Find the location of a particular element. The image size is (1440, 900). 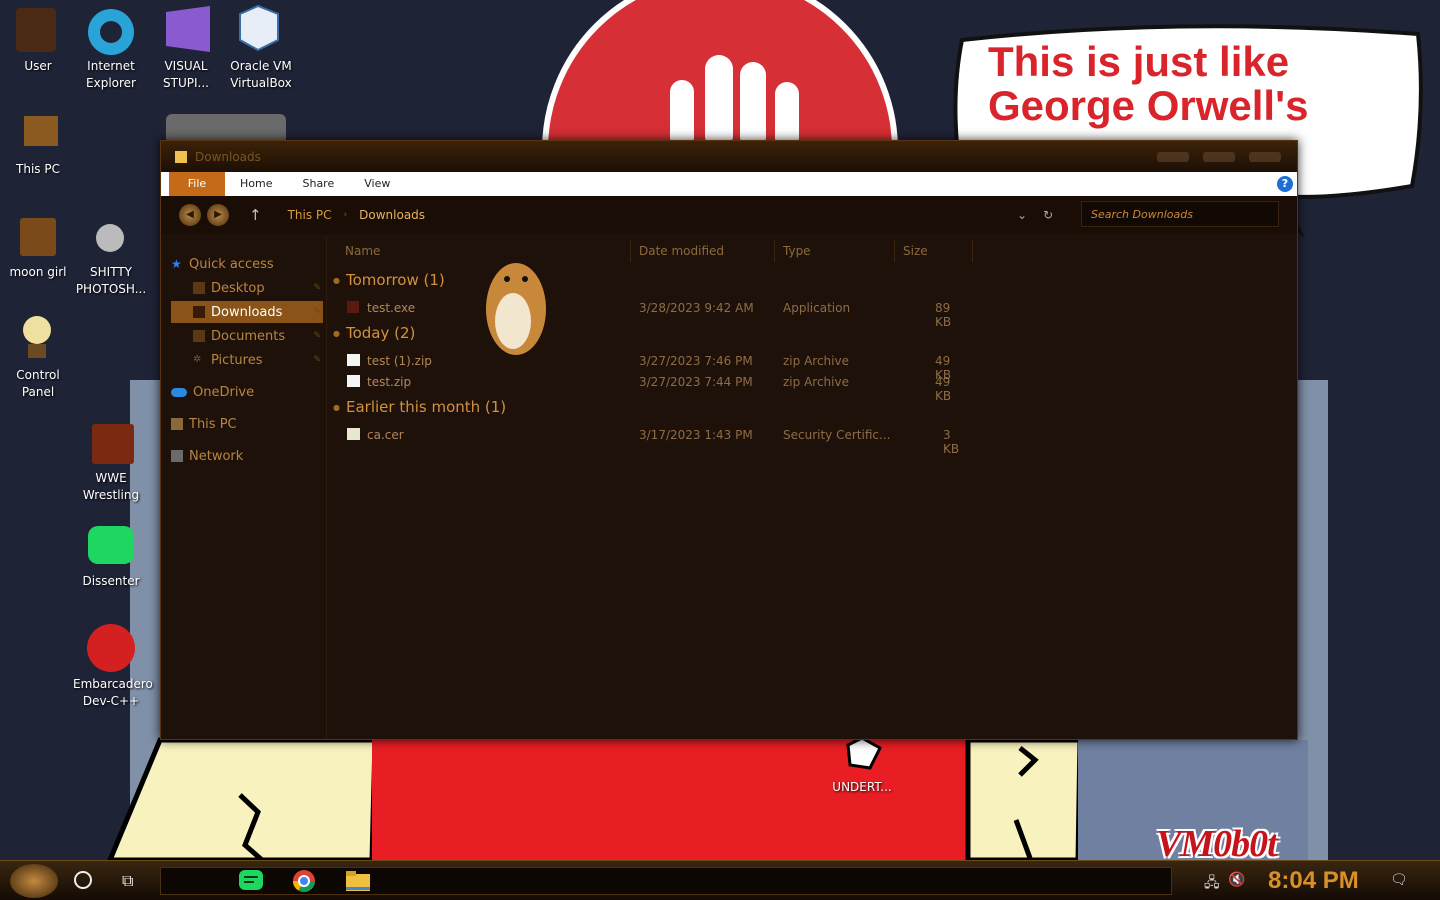

pictures-folder-icon: ✲ is located at coordinates (197, 359).